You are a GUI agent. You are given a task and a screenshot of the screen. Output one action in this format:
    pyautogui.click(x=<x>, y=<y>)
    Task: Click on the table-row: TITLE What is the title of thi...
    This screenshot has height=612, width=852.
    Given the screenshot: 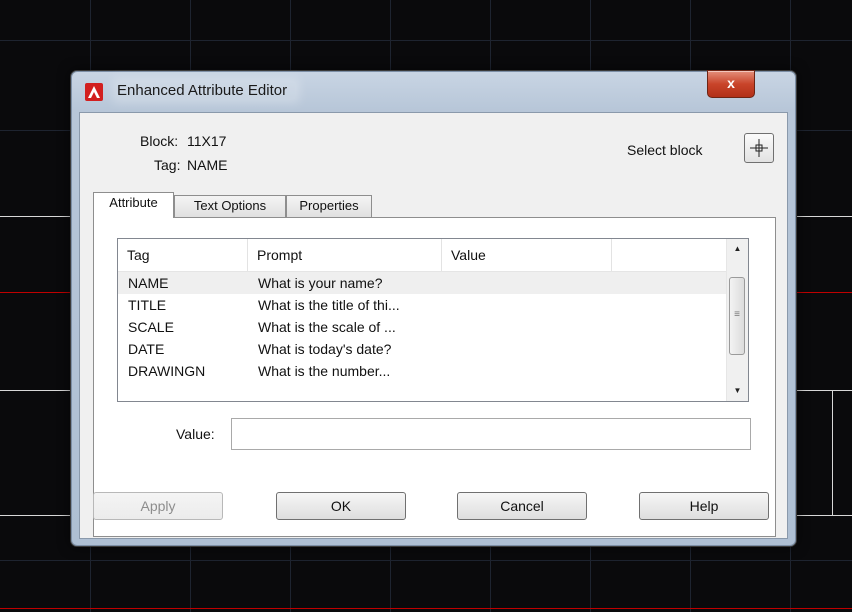 What is the action you would take?
    pyautogui.click(x=423, y=305)
    